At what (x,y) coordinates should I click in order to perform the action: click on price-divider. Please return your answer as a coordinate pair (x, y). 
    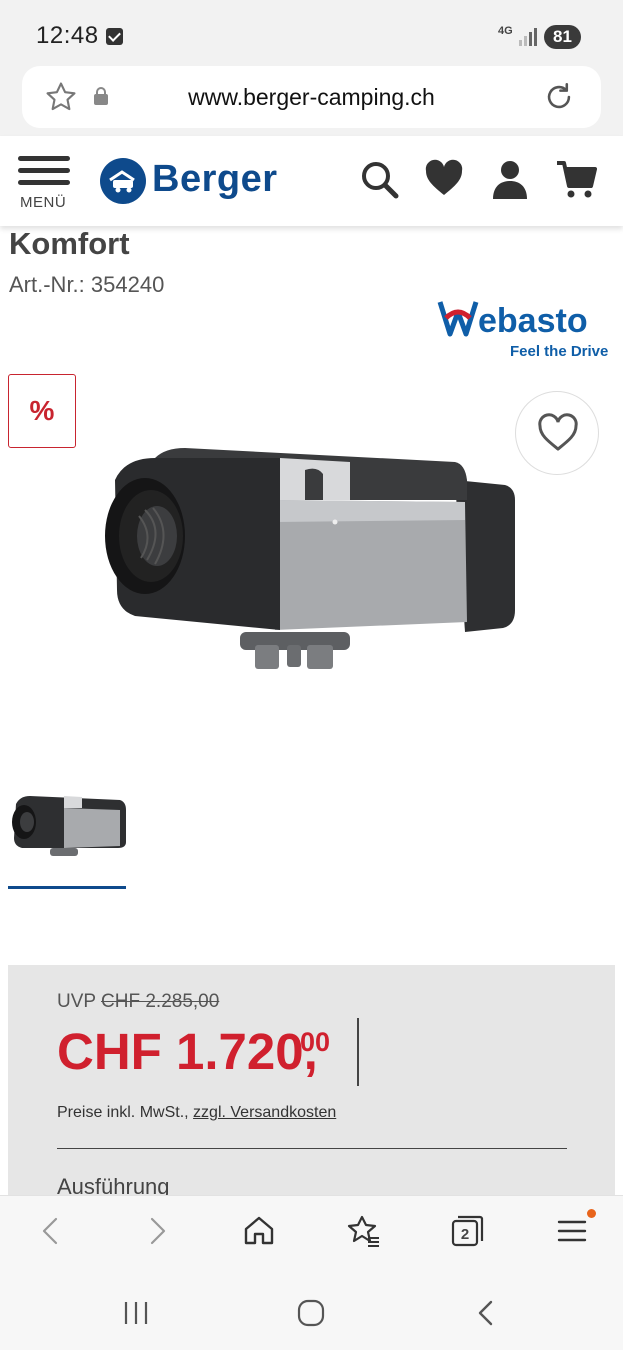
    Looking at the image, I should click on (358, 1052).